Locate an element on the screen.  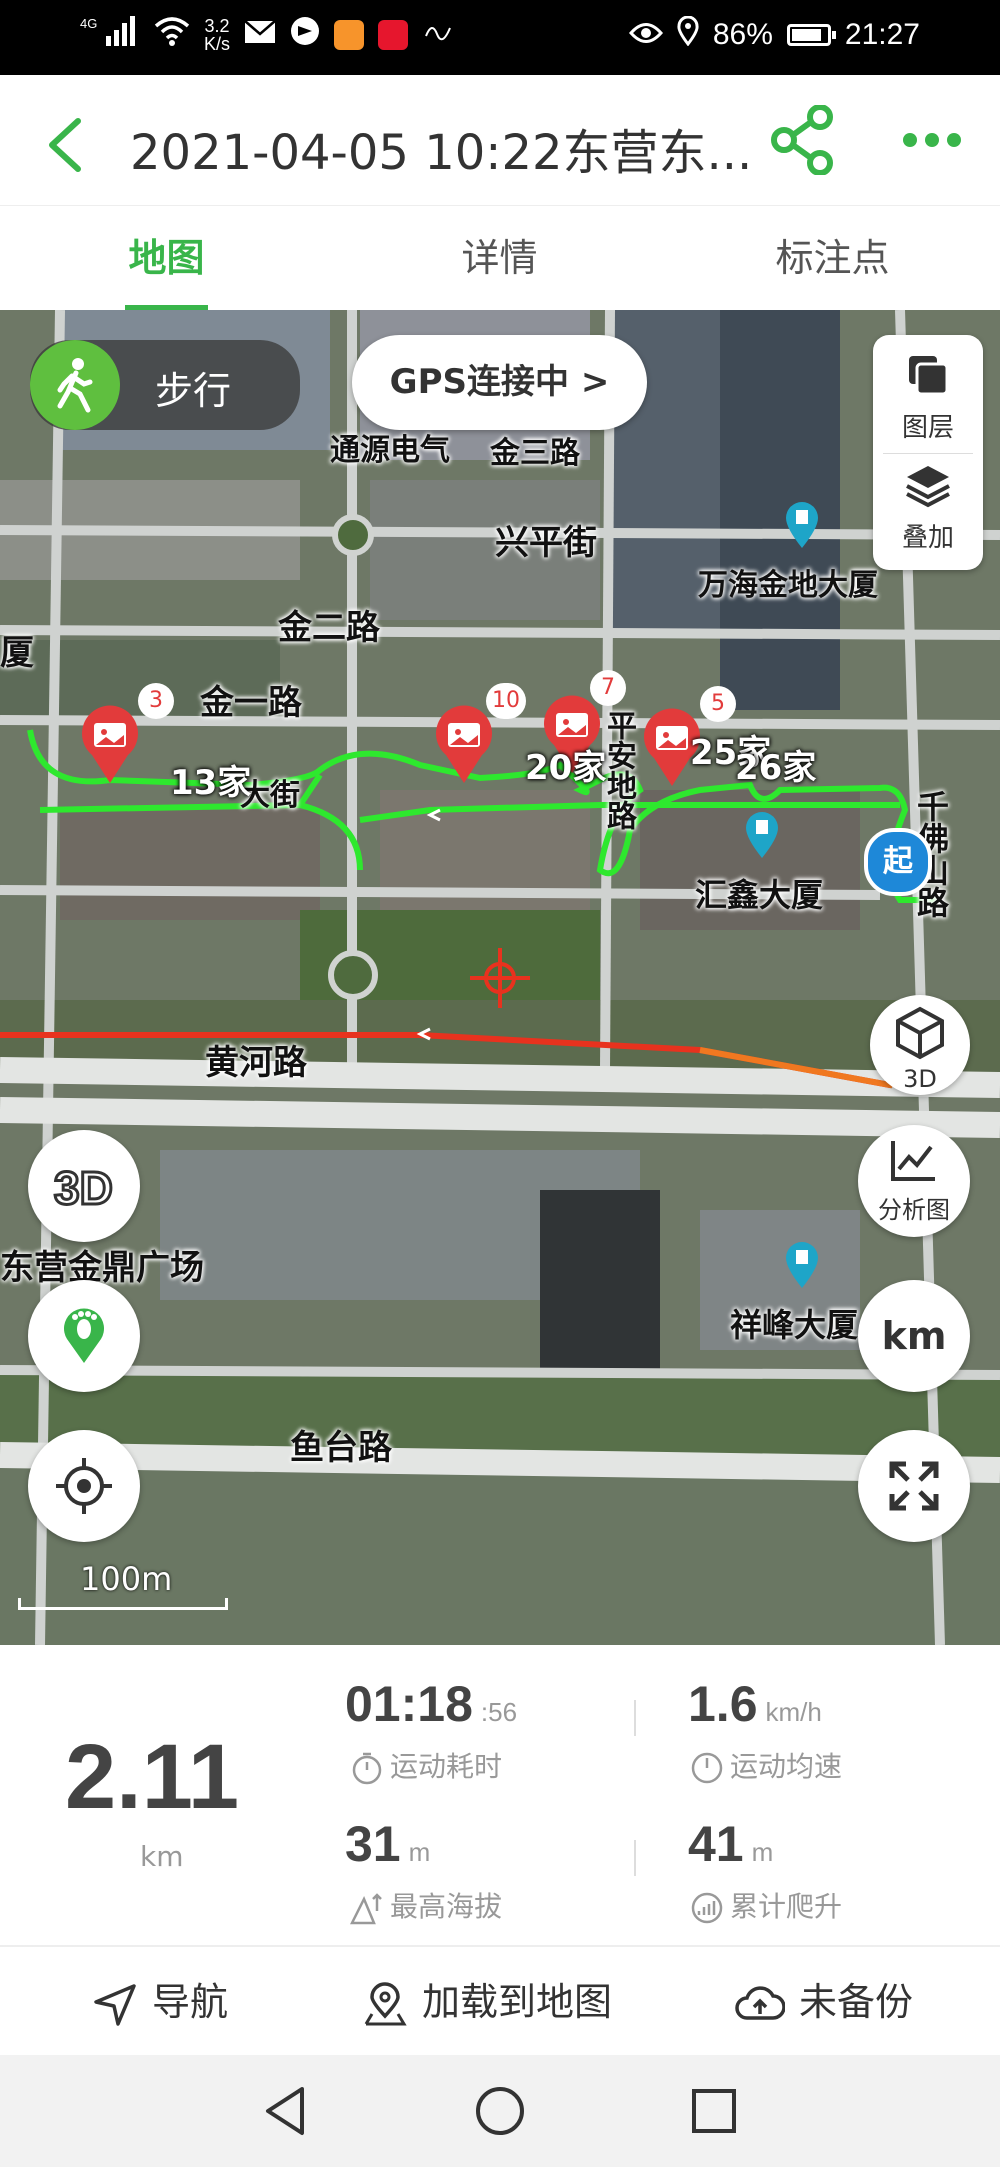
walking-icon is located at coordinates (75, 385).